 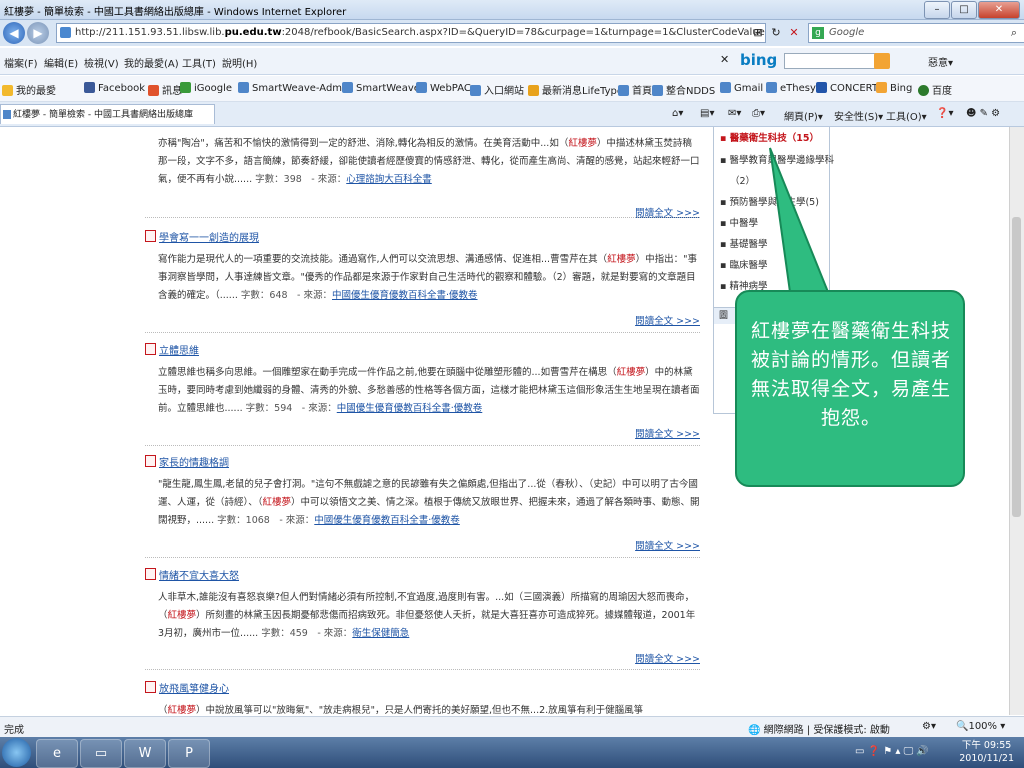 I want to click on feeds-icon: ▤▾, so click(x=707, y=113).